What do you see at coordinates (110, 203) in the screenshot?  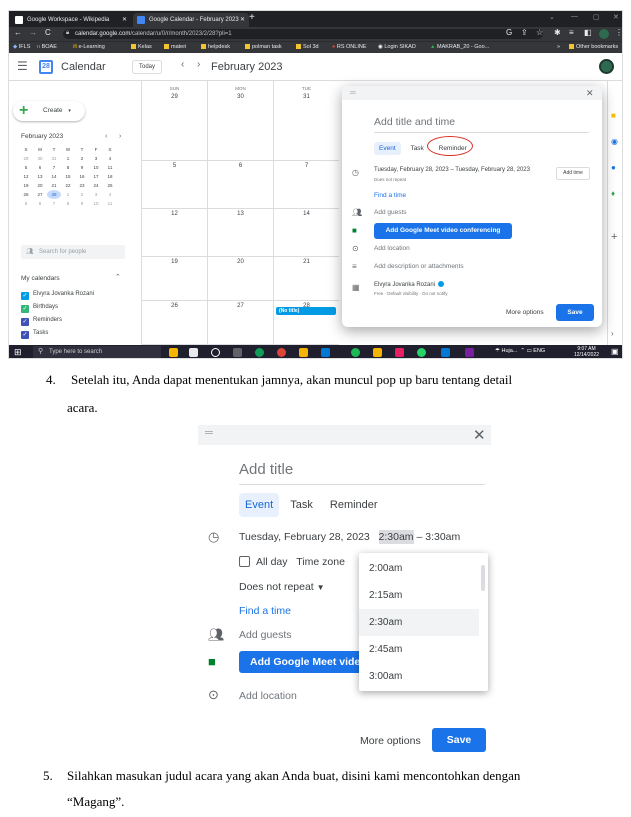 I see `mini-day: 11` at bounding box center [110, 203].